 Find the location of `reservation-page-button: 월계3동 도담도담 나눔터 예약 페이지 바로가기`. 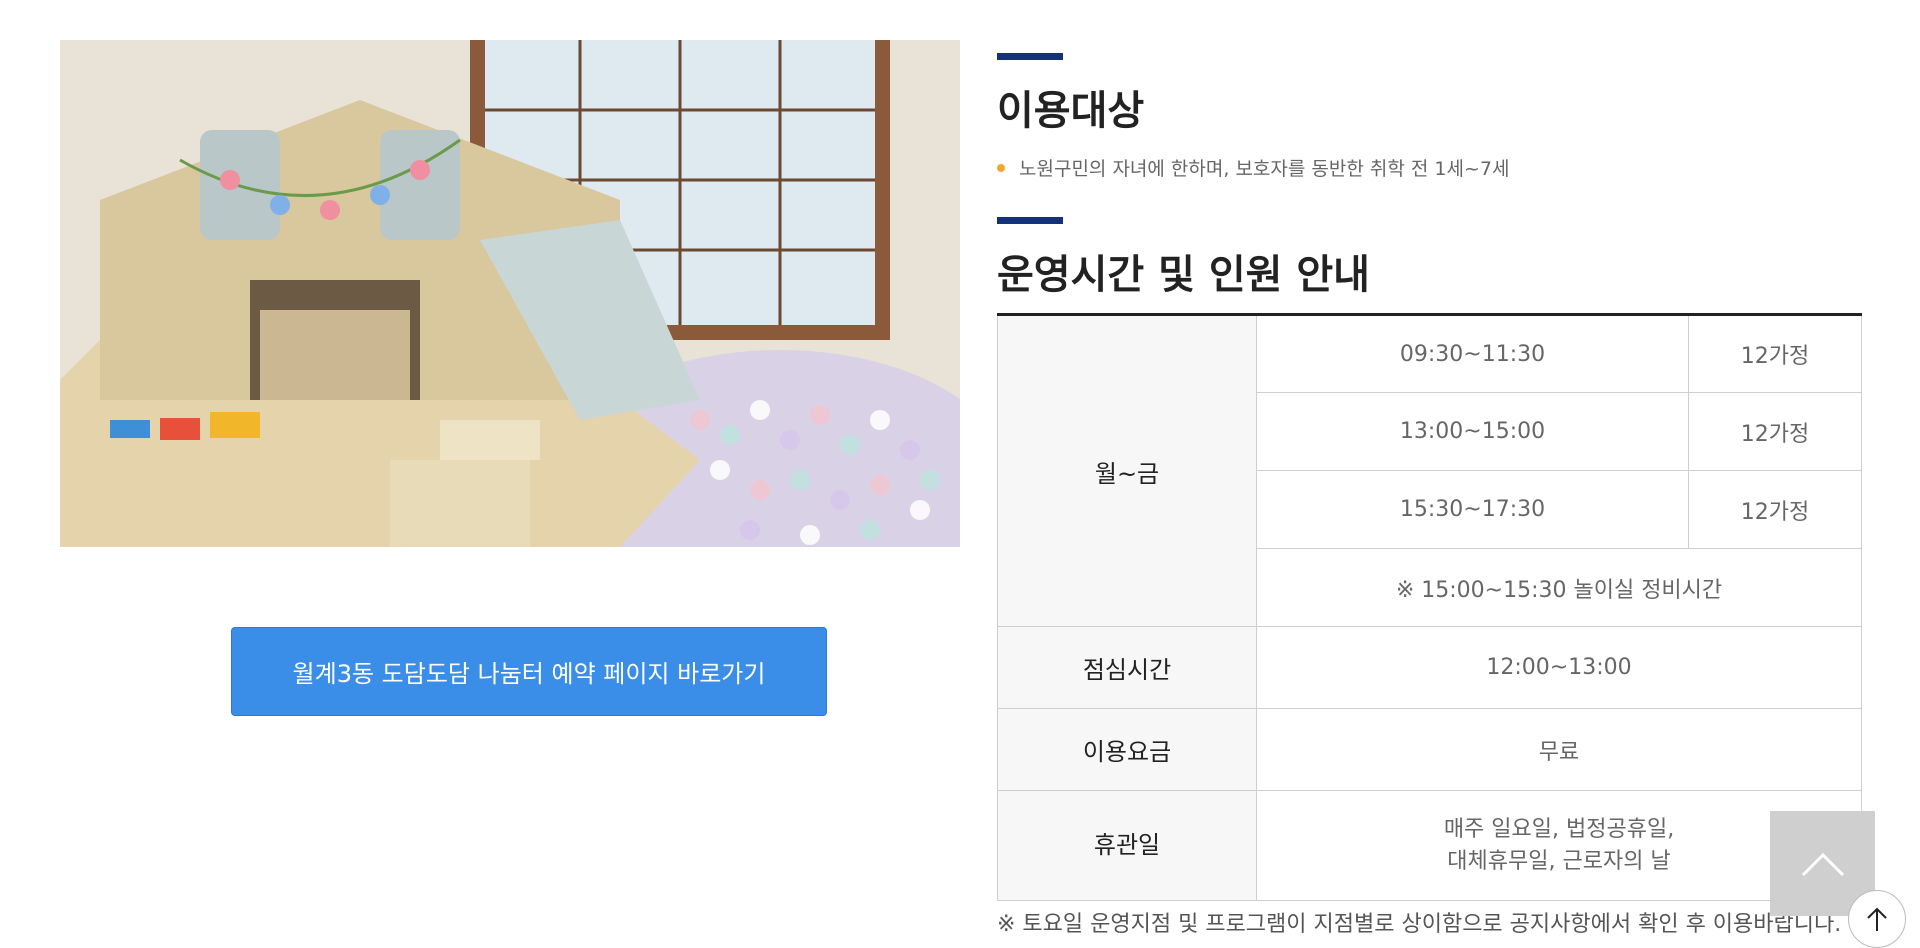

reservation-page-button: 월계3동 도담도담 나눔터 예약 페이지 바로가기 is located at coordinates (529, 671).